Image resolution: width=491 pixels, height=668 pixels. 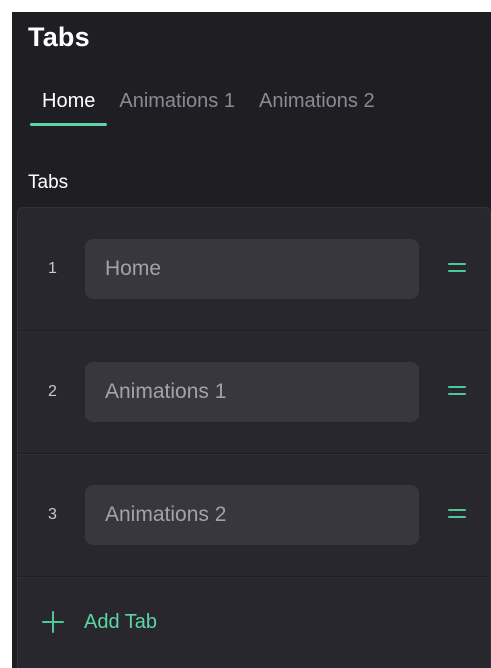 What do you see at coordinates (69, 107) in the screenshot?
I see `tab-home: Home` at bounding box center [69, 107].